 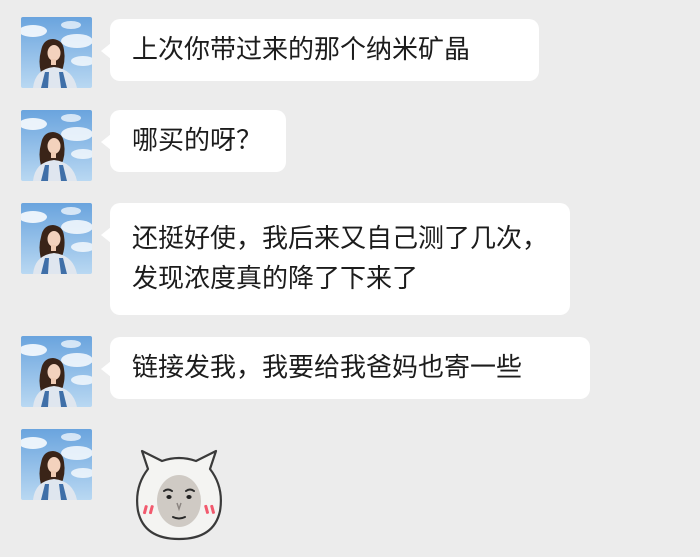 I want to click on shy-blushing-face-sticker, so click(x=179, y=495).